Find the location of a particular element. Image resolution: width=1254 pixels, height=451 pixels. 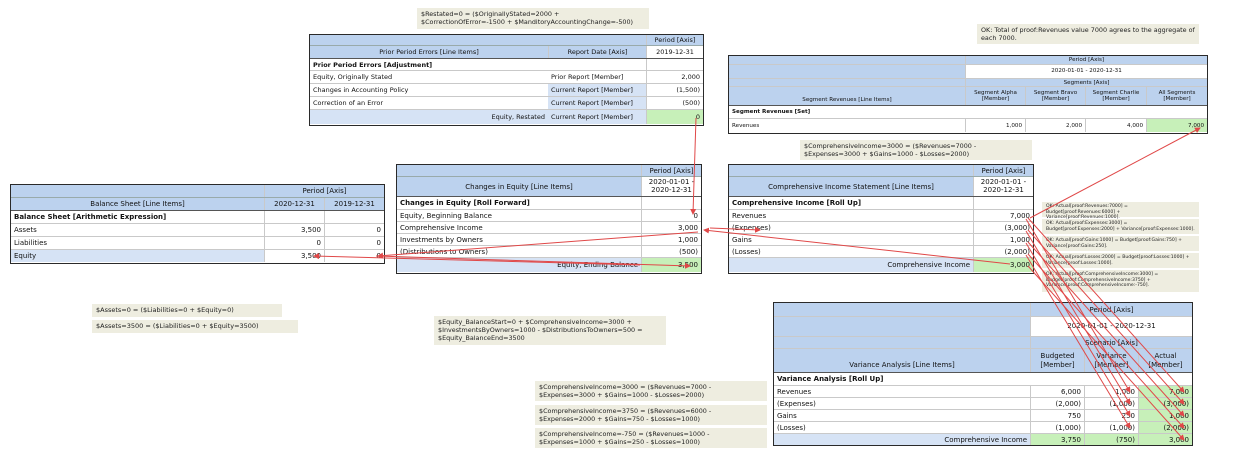

date-column-header: 2020-12-31 is located at coordinates (294, 204).